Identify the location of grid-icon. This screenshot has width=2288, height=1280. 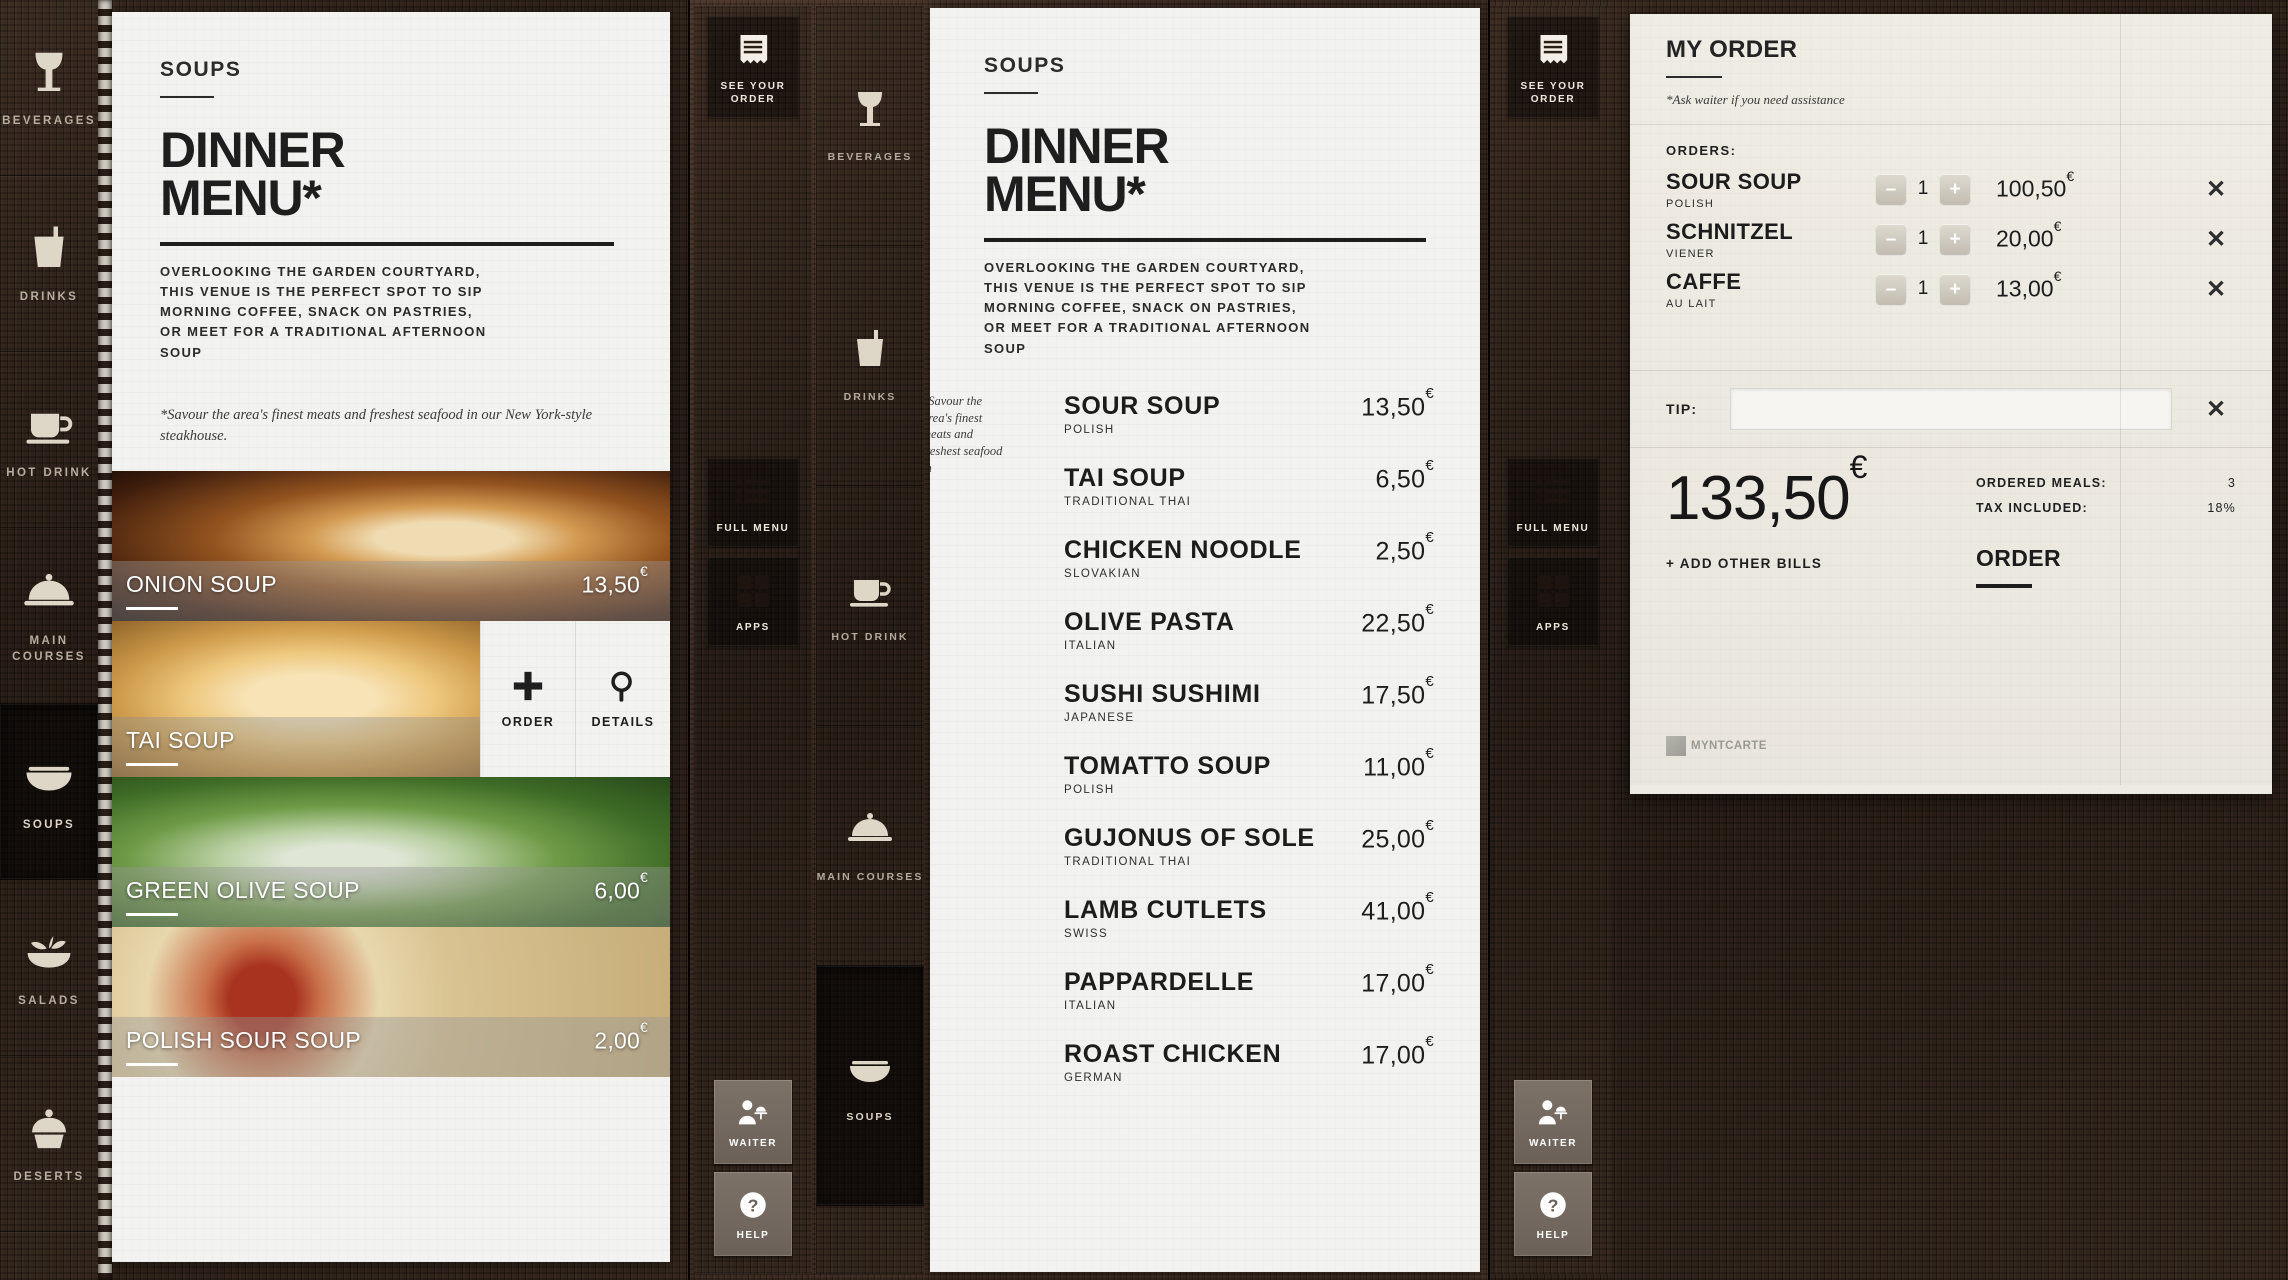
(1553, 591).